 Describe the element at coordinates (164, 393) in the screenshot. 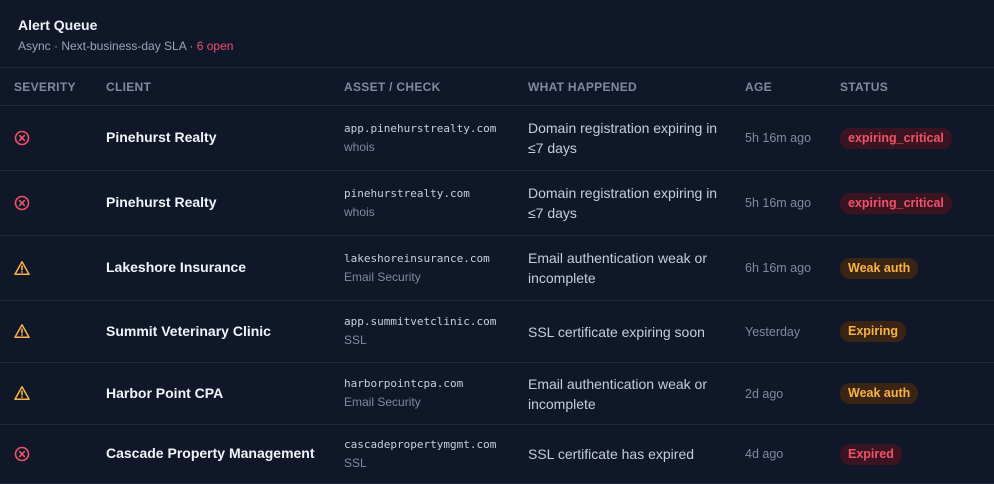

I see `client-name: Harbor Point CPA` at that location.